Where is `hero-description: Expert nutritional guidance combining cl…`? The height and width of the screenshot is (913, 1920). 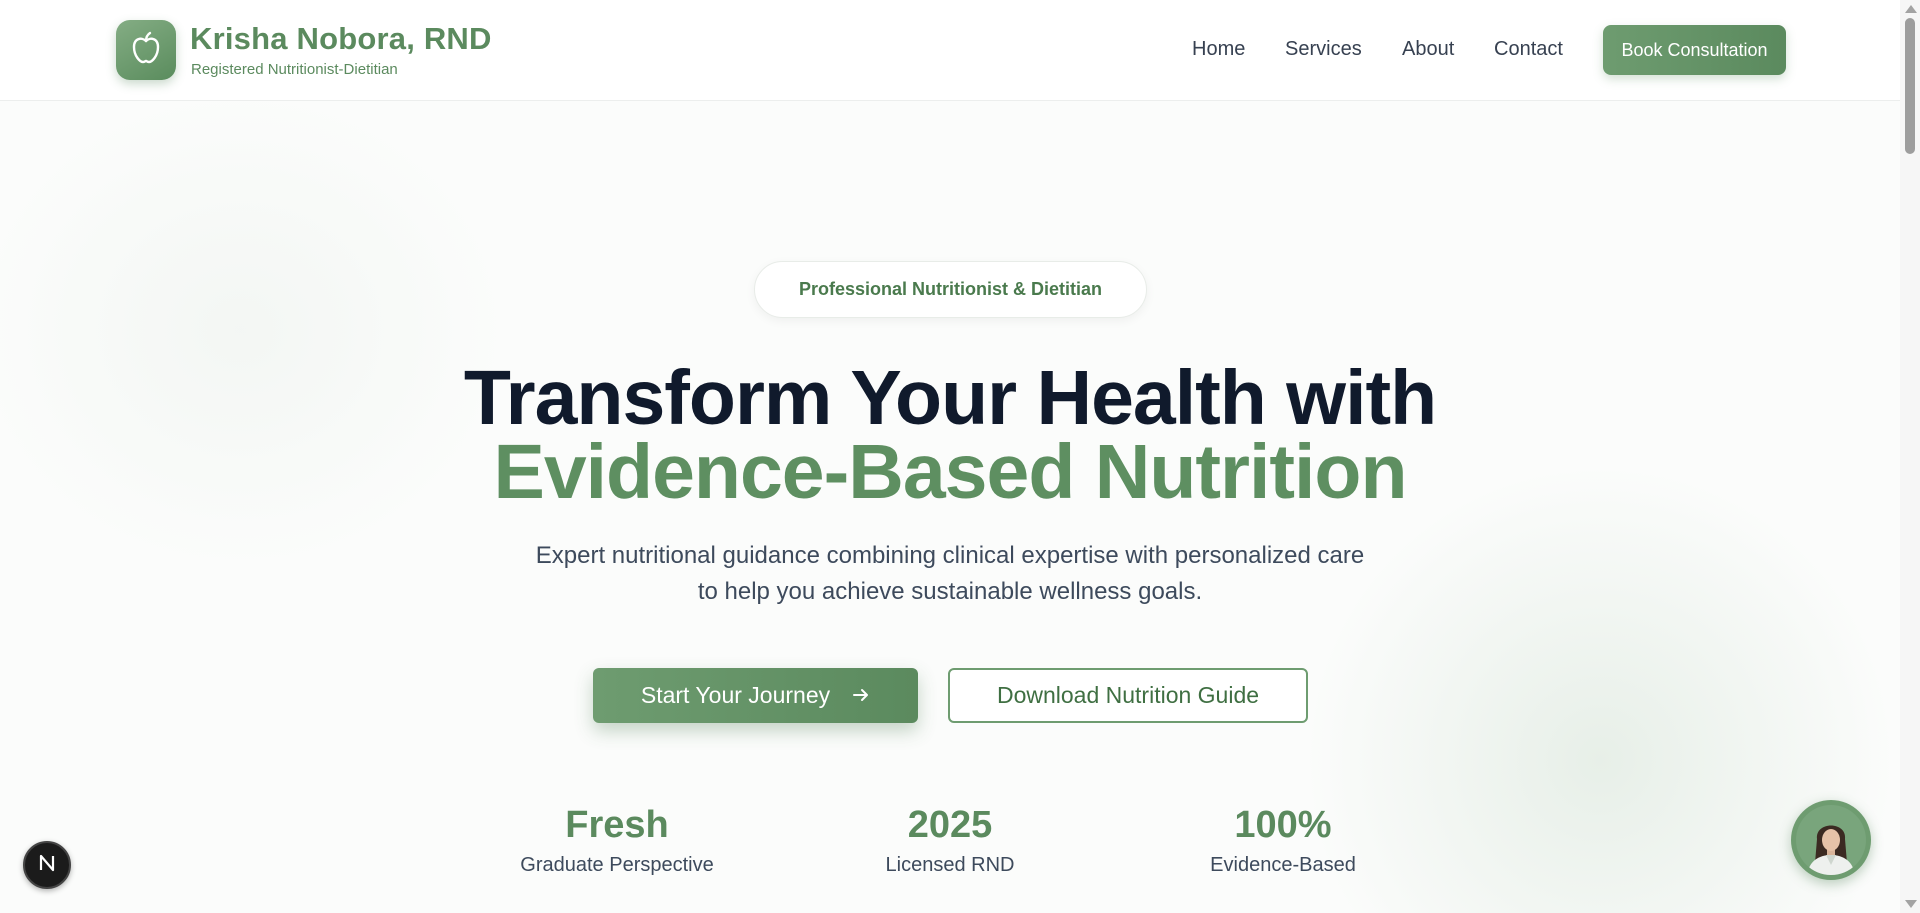 hero-description: Expert nutritional guidance combining cl… is located at coordinates (950, 573).